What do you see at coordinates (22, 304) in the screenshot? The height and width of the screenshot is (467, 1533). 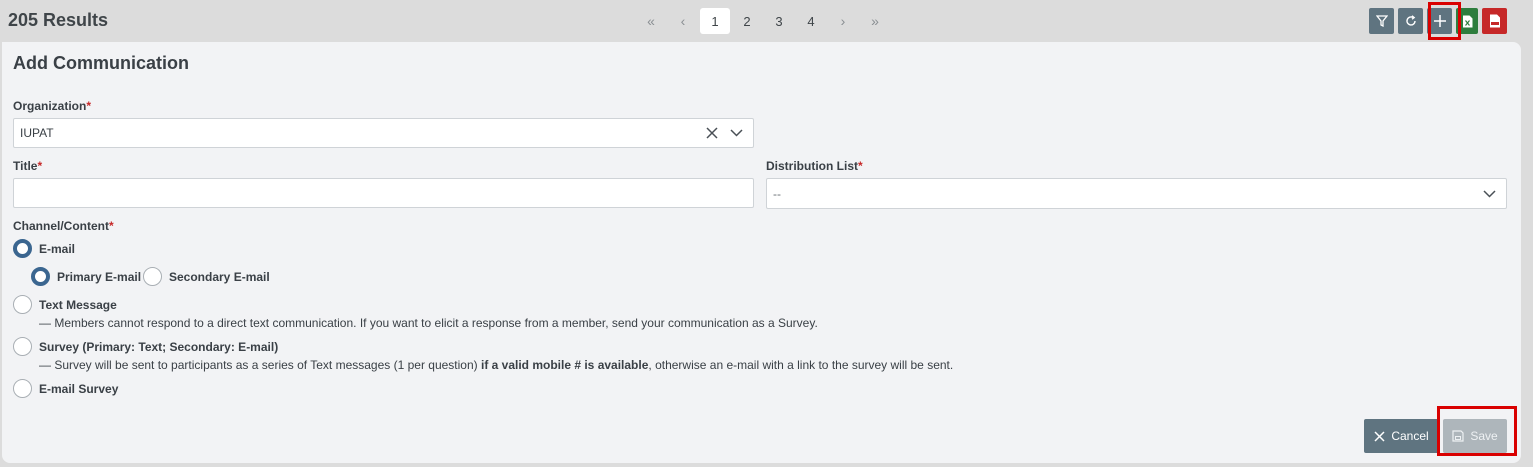 I see `text-message-radio` at bounding box center [22, 304].